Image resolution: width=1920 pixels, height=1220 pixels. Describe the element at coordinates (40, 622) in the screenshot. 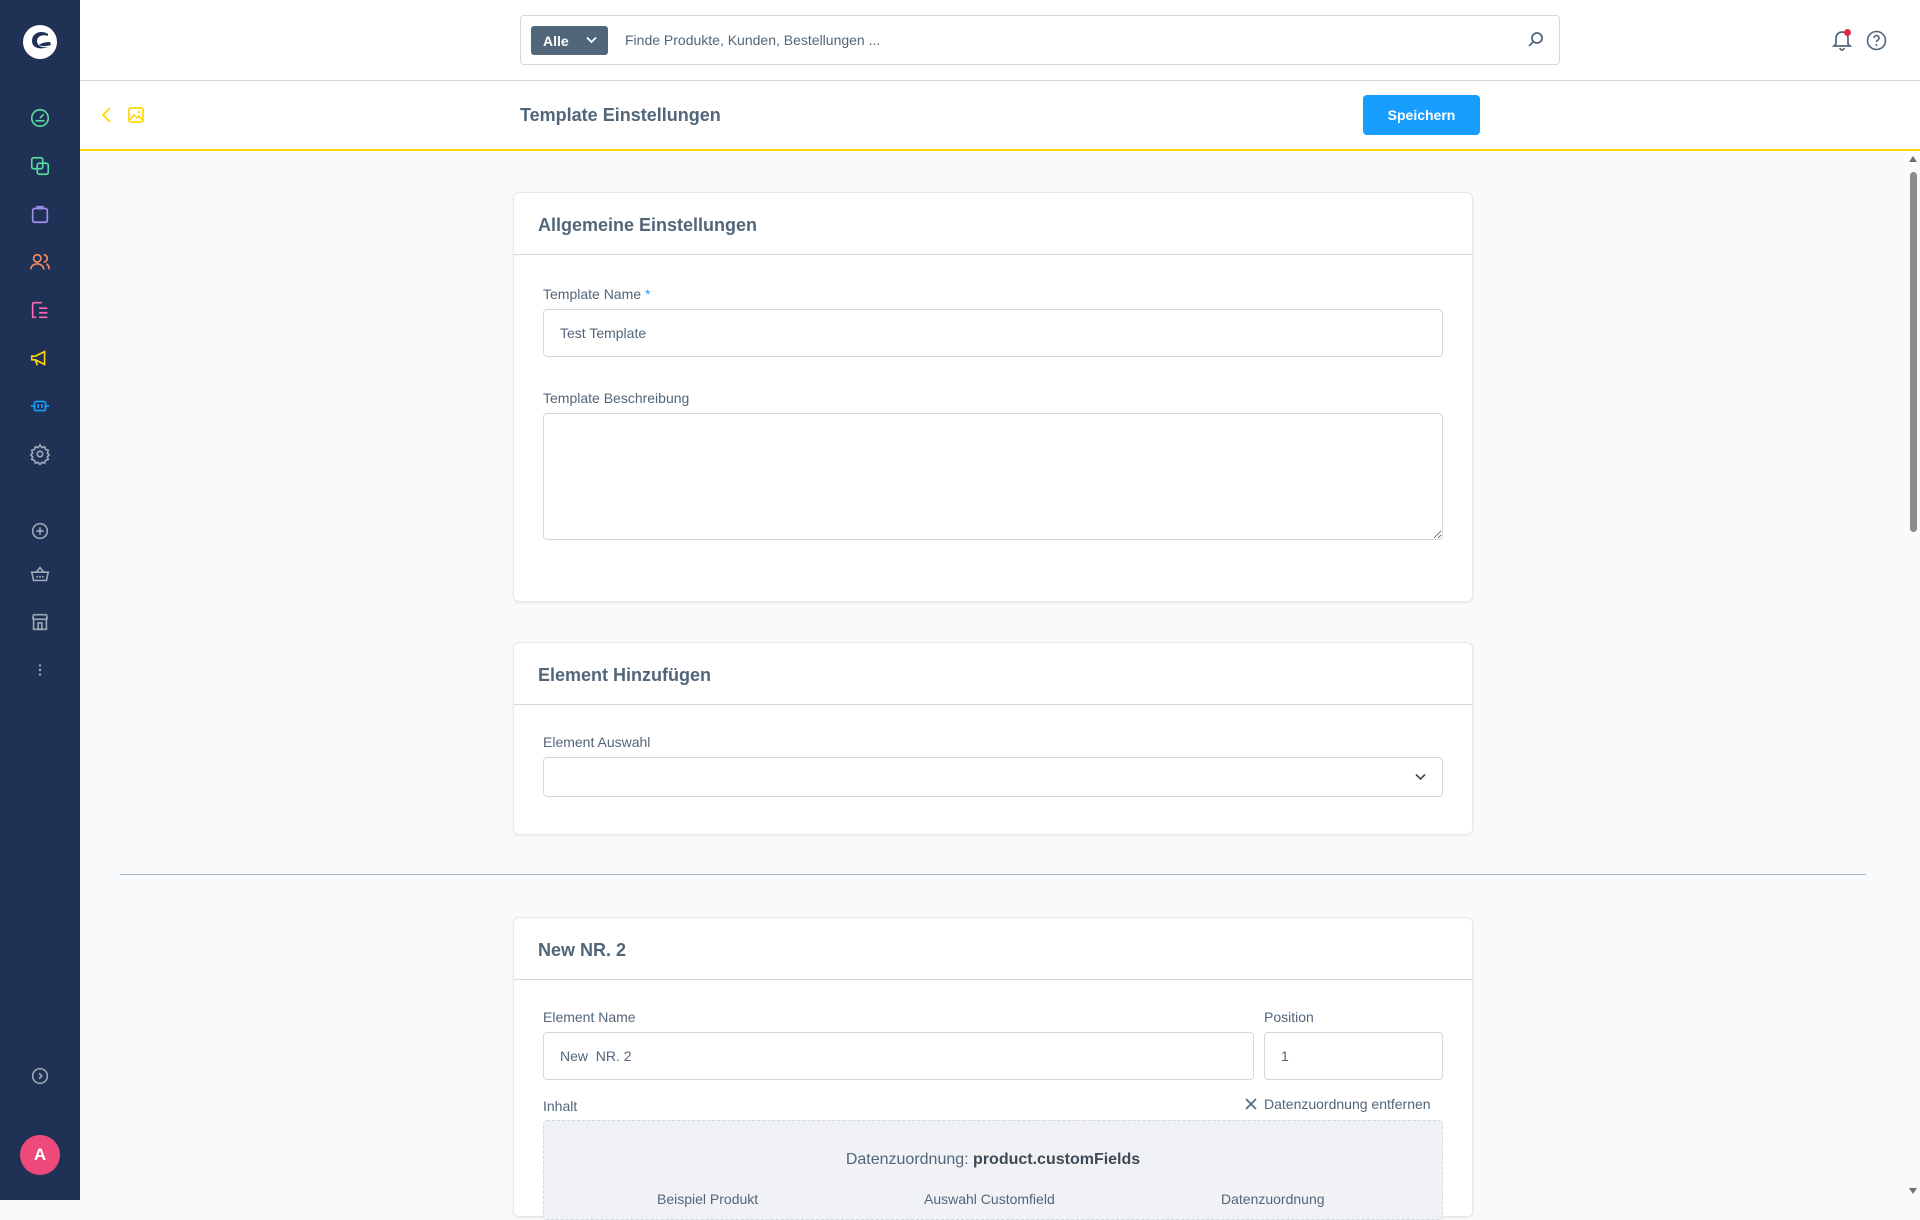

I see `storefront-icon` at that location.